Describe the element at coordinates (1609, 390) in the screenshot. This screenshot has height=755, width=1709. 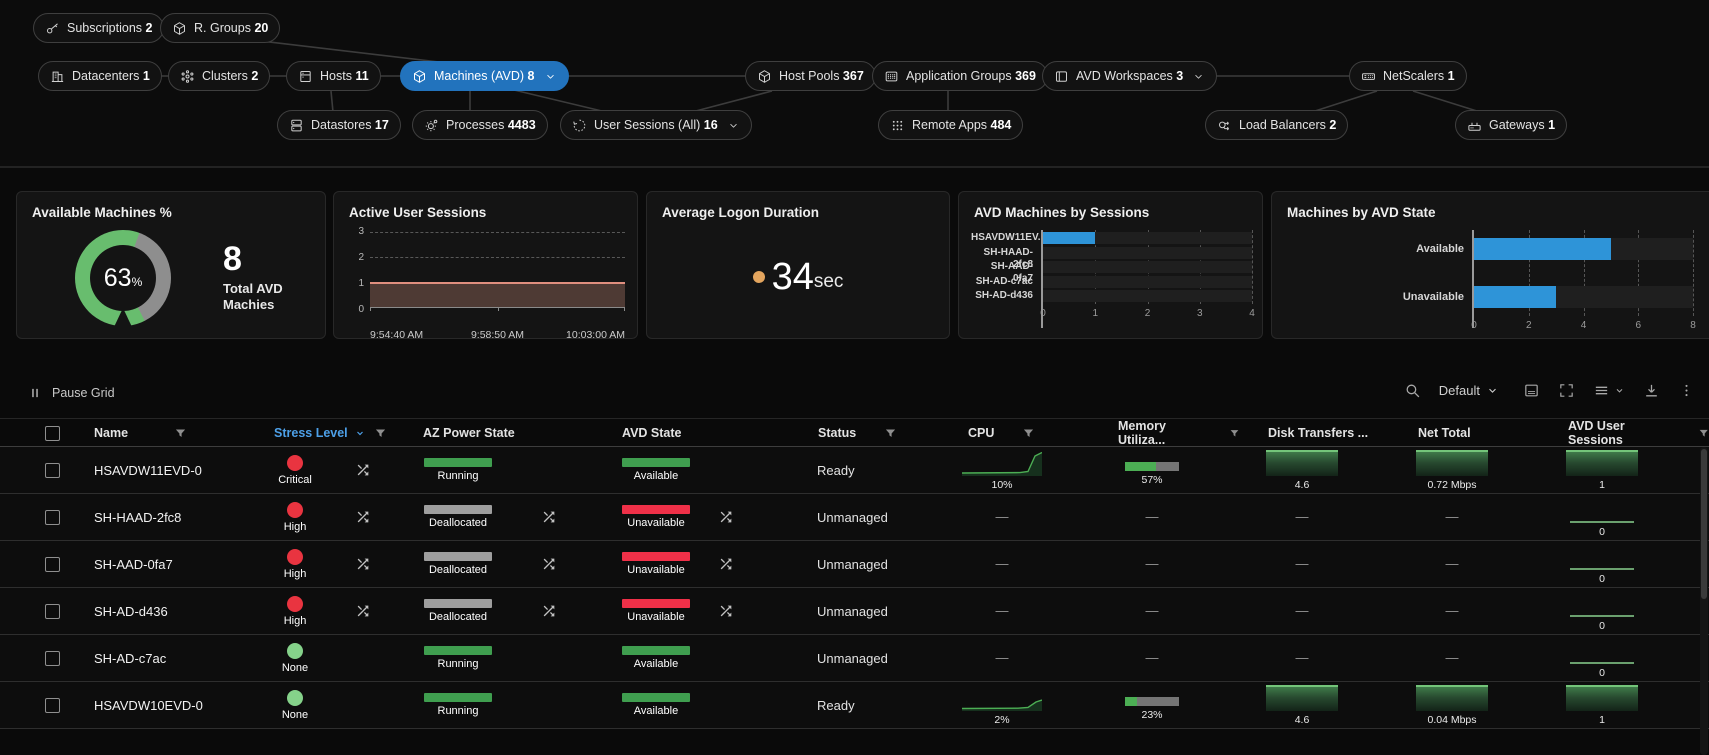
I see `row-density-button` at that location.